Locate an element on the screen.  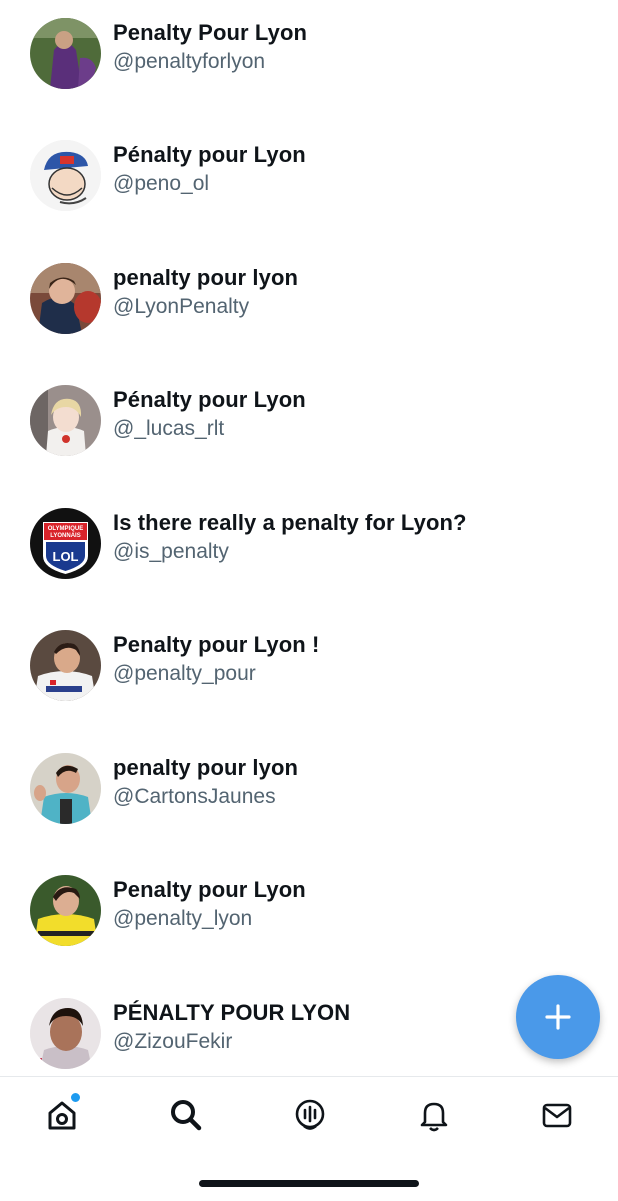
account-name: Penalty pour Lyon ! is located at coordinates (216, 644).